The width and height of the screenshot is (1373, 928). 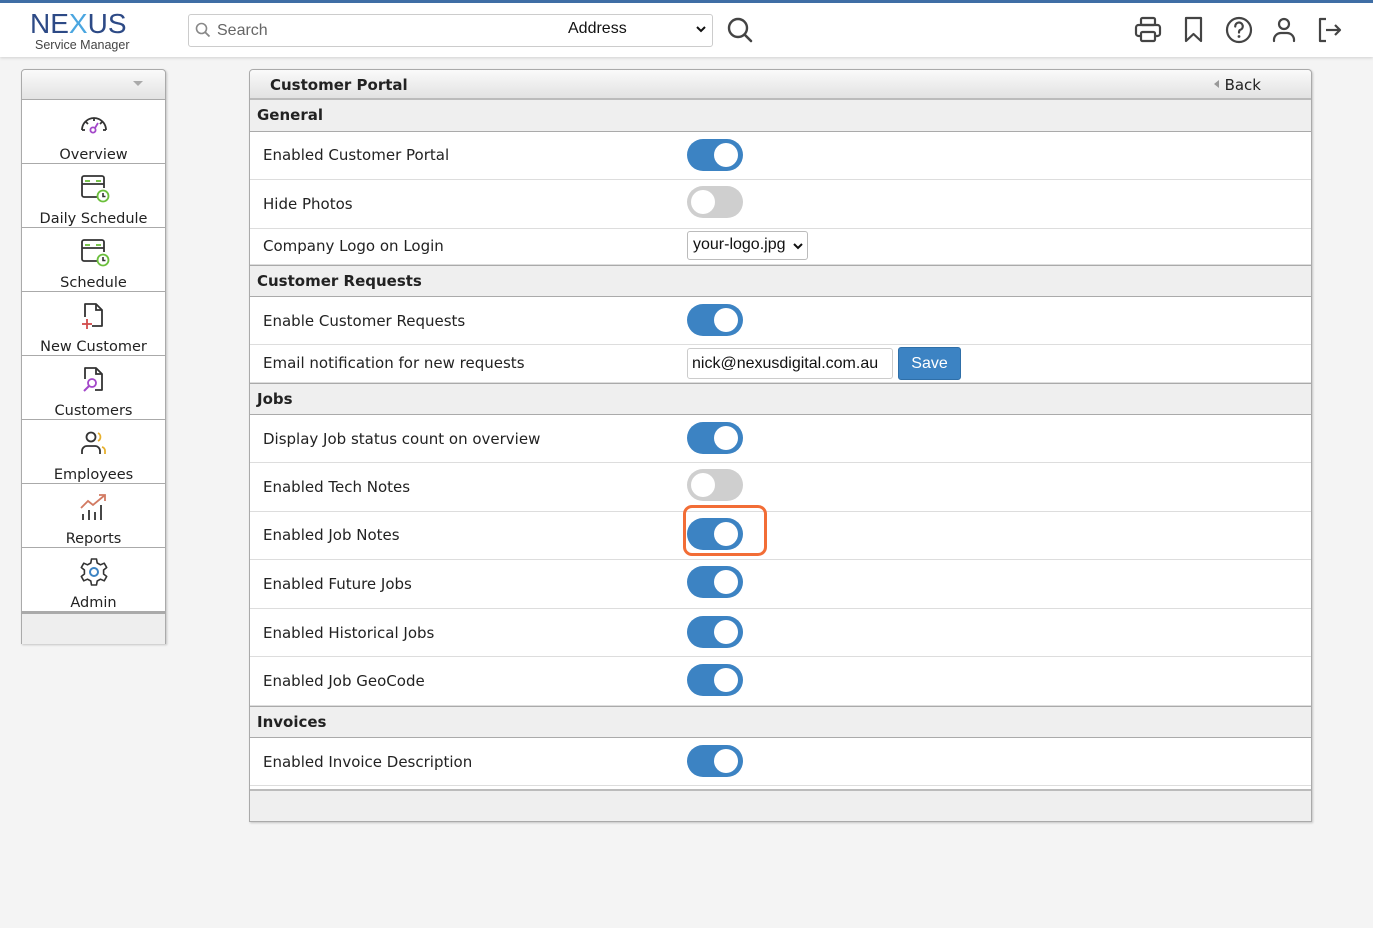 What do you see at coordinates (356, 155) in the screenshot?
I see `setting-label: Enabled Customer Portal` at bounding box center [356, 155].